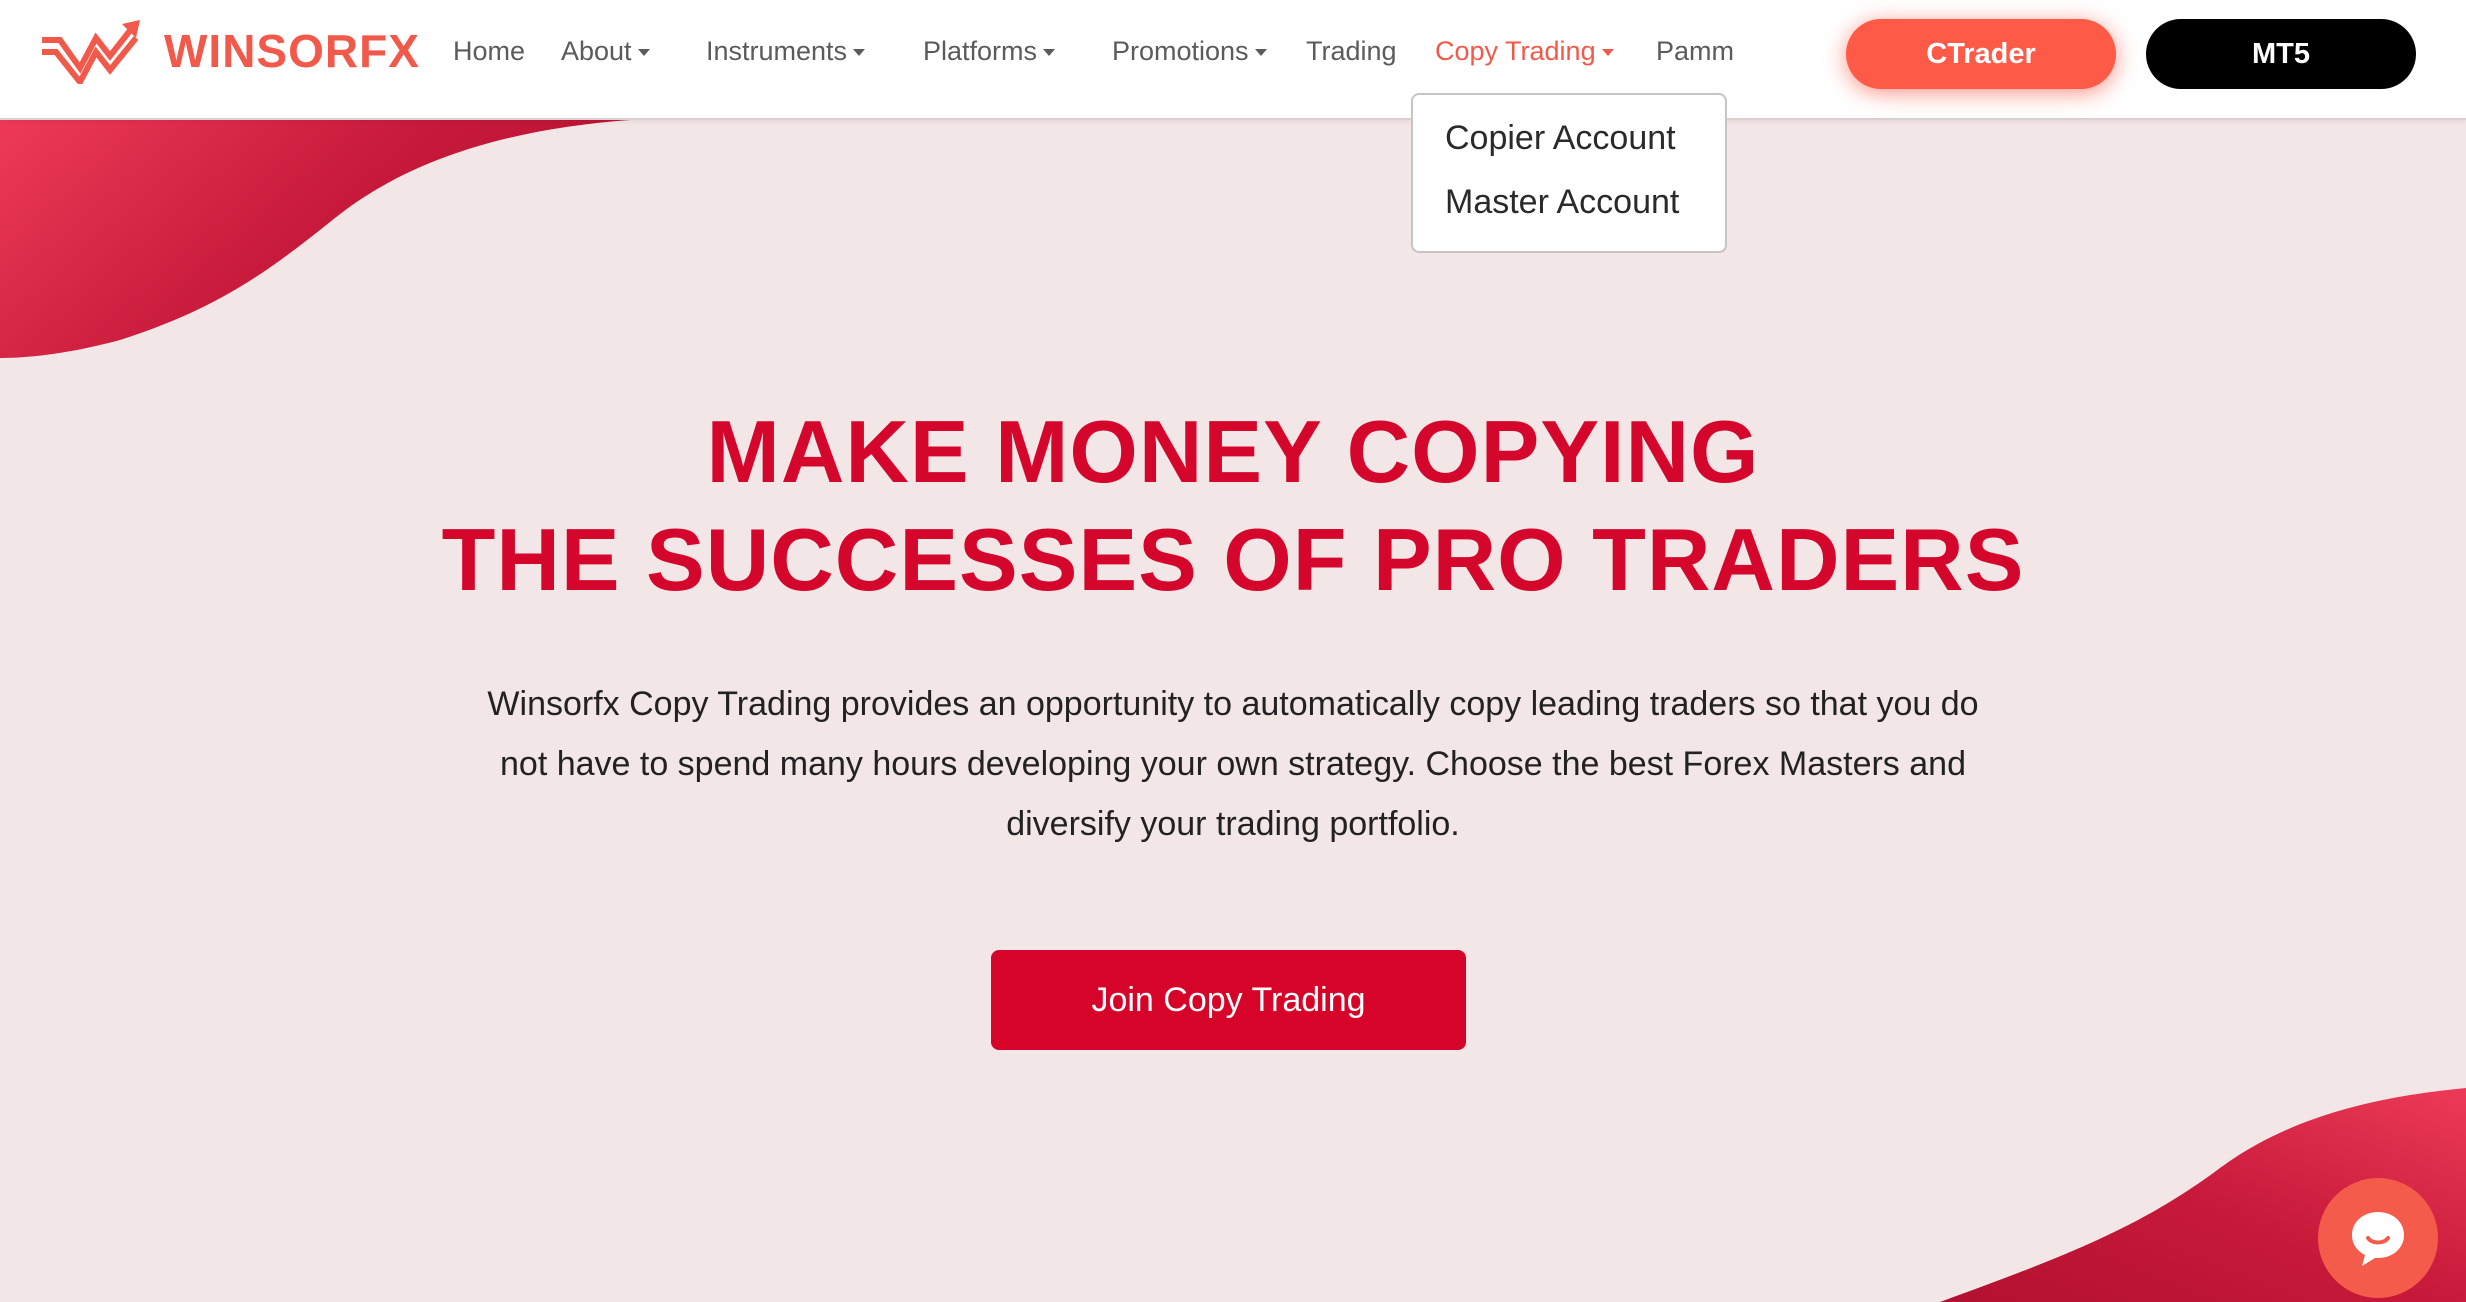 This screenshot has height=1302, width=2466. What do you see at coordinates (1233, 451) in the screenshot?
I see `hero-title-line-1: MAKE MONEY COPYING` at bounding box center [1233, 451].